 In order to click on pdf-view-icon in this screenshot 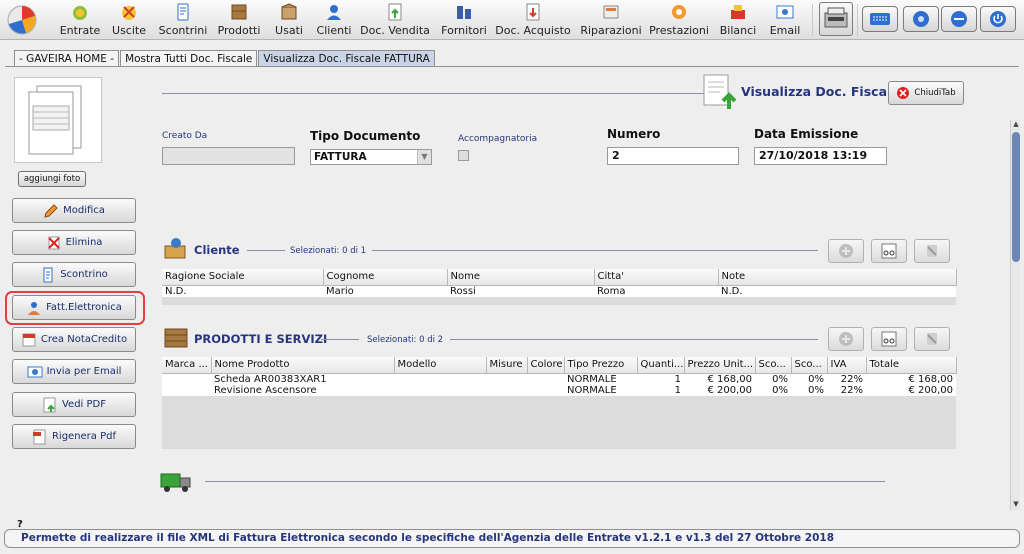, I will do `click(49, 404)`.